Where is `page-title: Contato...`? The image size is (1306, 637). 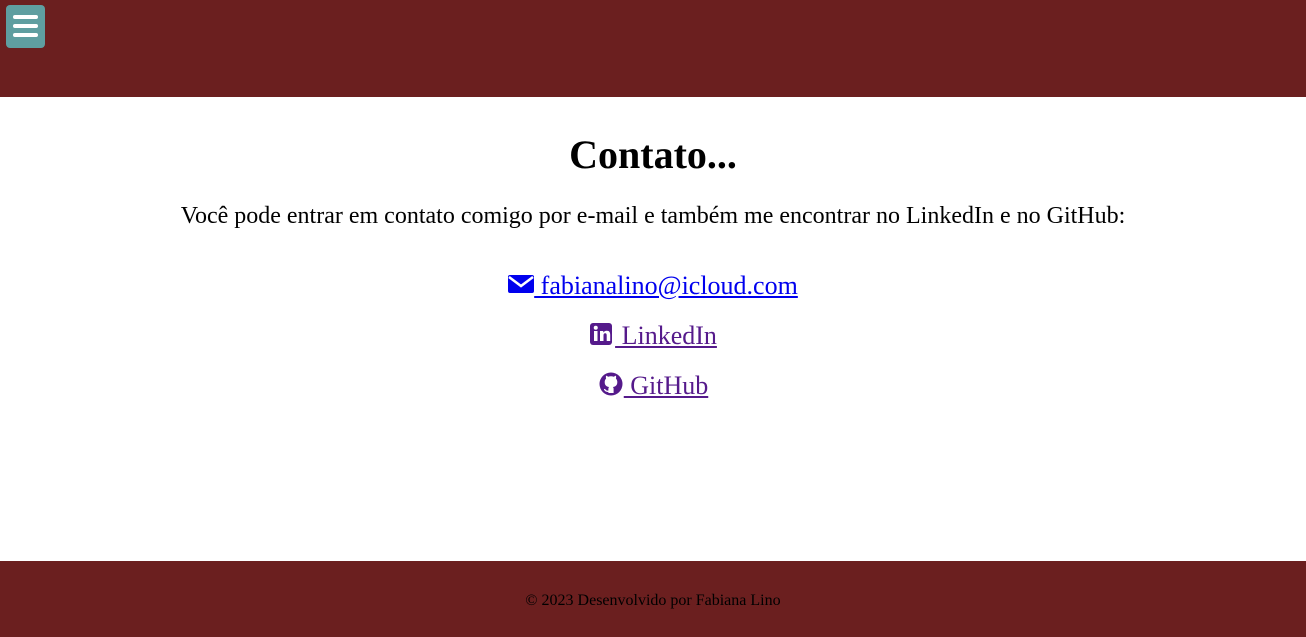 page-title: Contato... is located at coordinates (653, 154).